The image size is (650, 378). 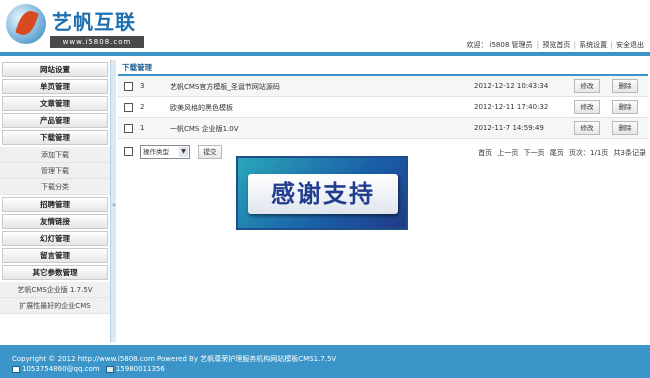 I want to click on next-page-link: 下一页, so click(x=534, y=153).